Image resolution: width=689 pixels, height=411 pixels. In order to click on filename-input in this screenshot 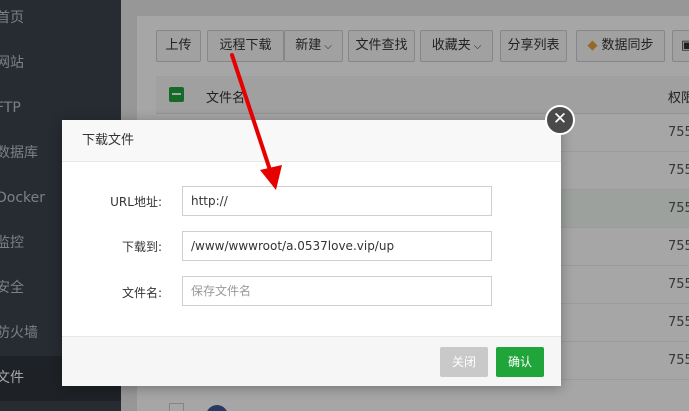, I will do `click(337, 291)`.